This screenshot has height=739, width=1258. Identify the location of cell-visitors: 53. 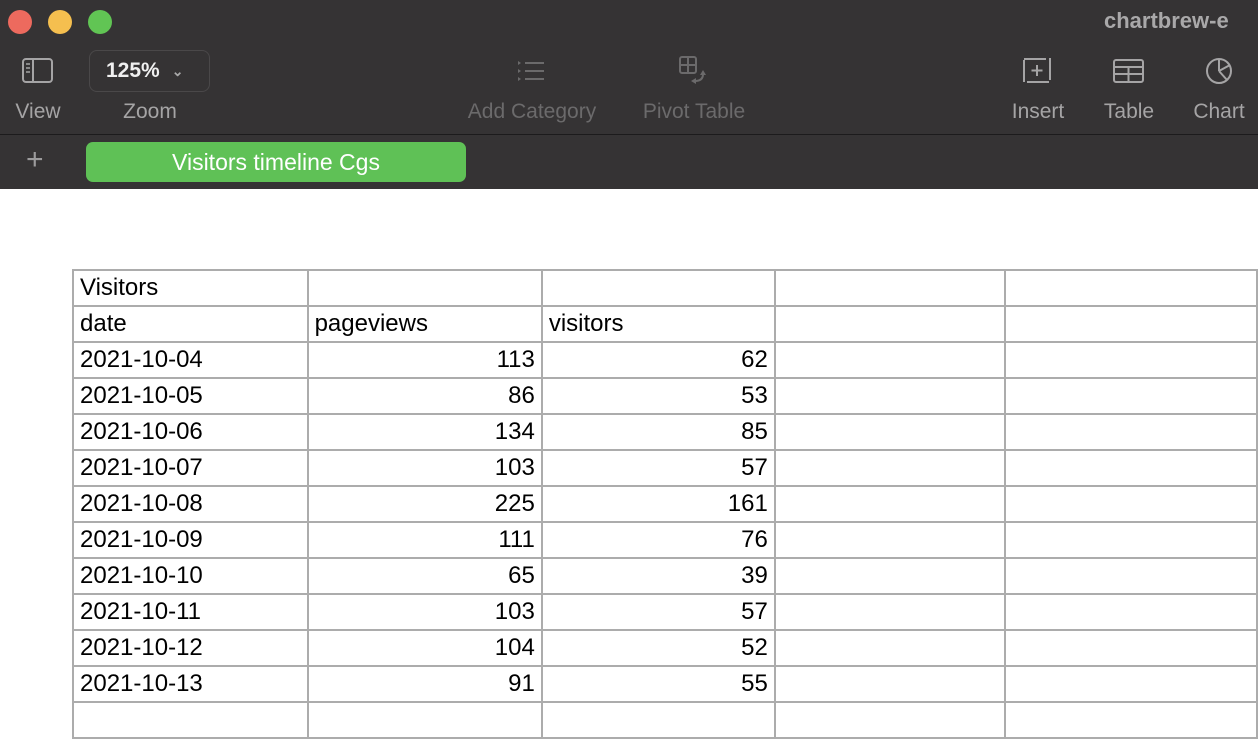
(658, 396).